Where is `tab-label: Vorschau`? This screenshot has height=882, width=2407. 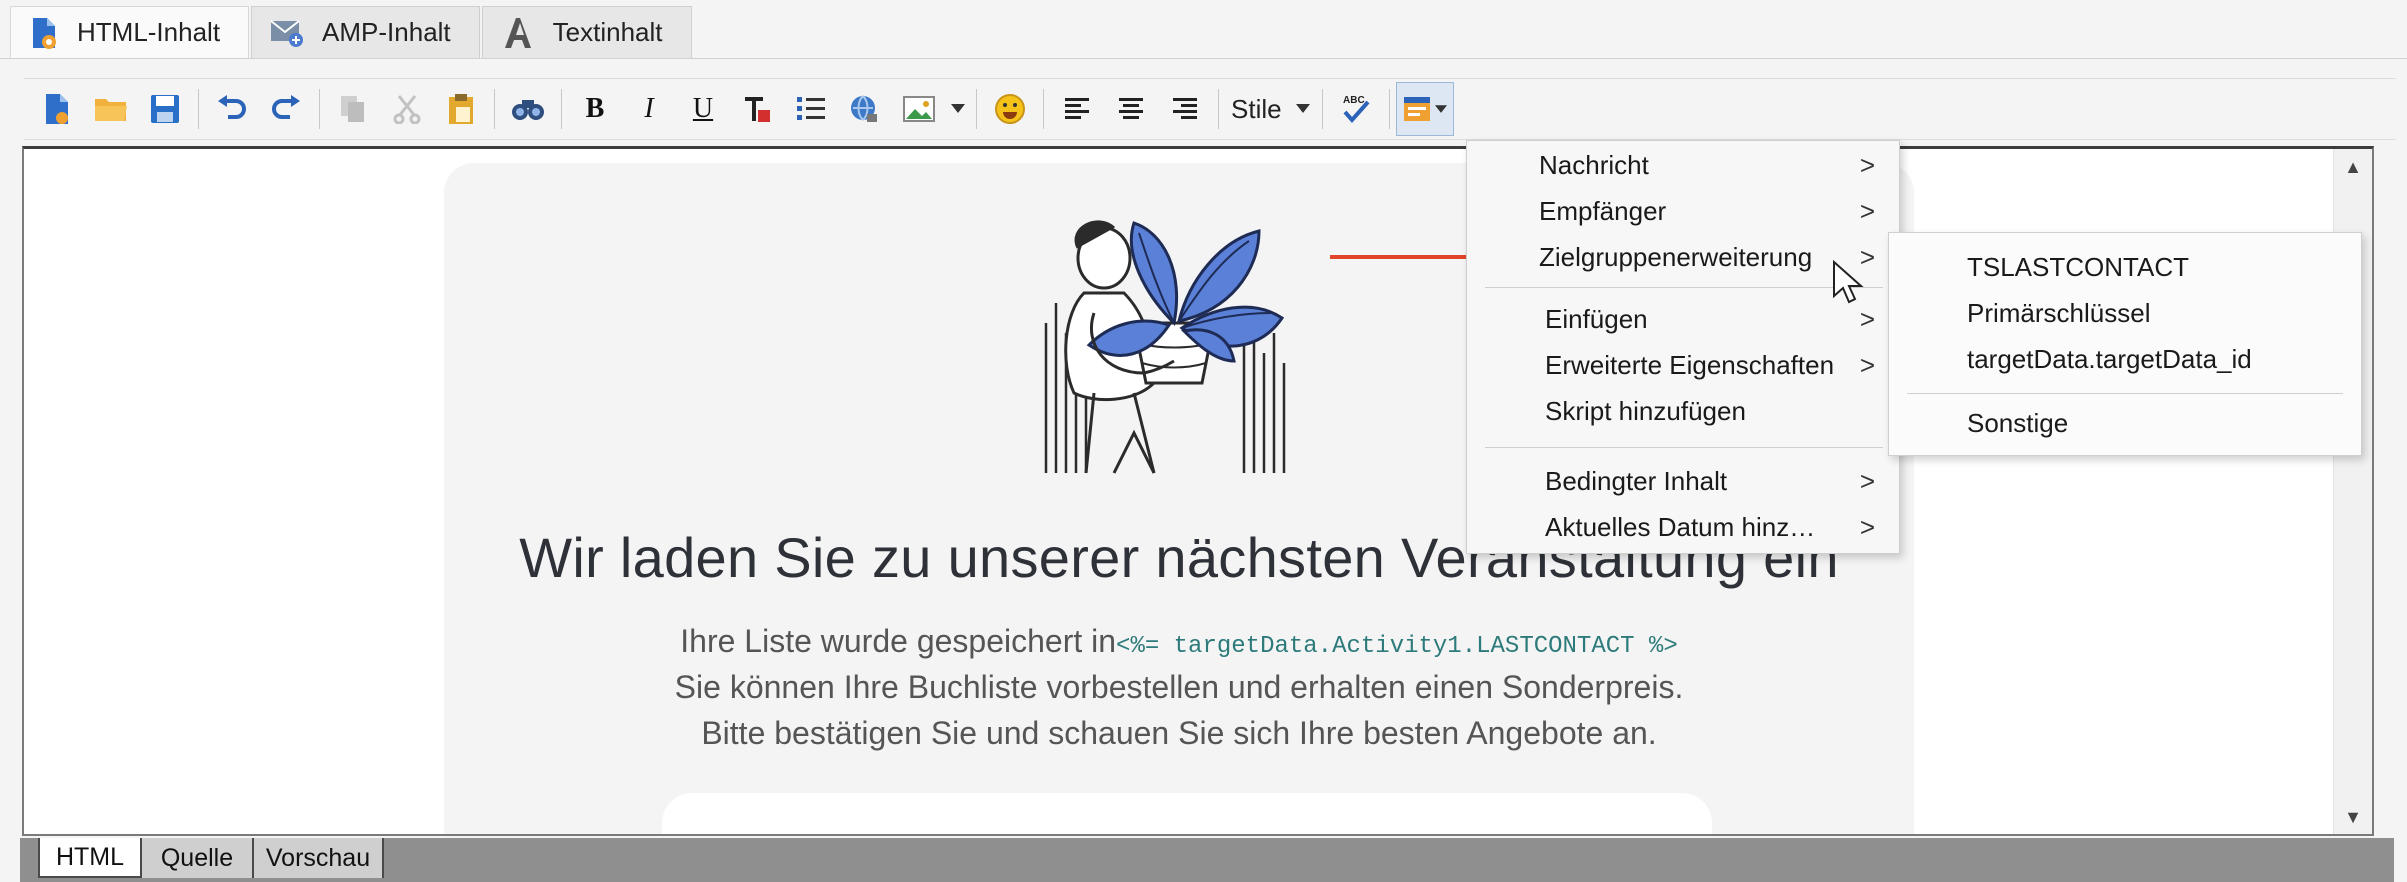
tab-label: Vorschau is located at coordinates (318, 857).